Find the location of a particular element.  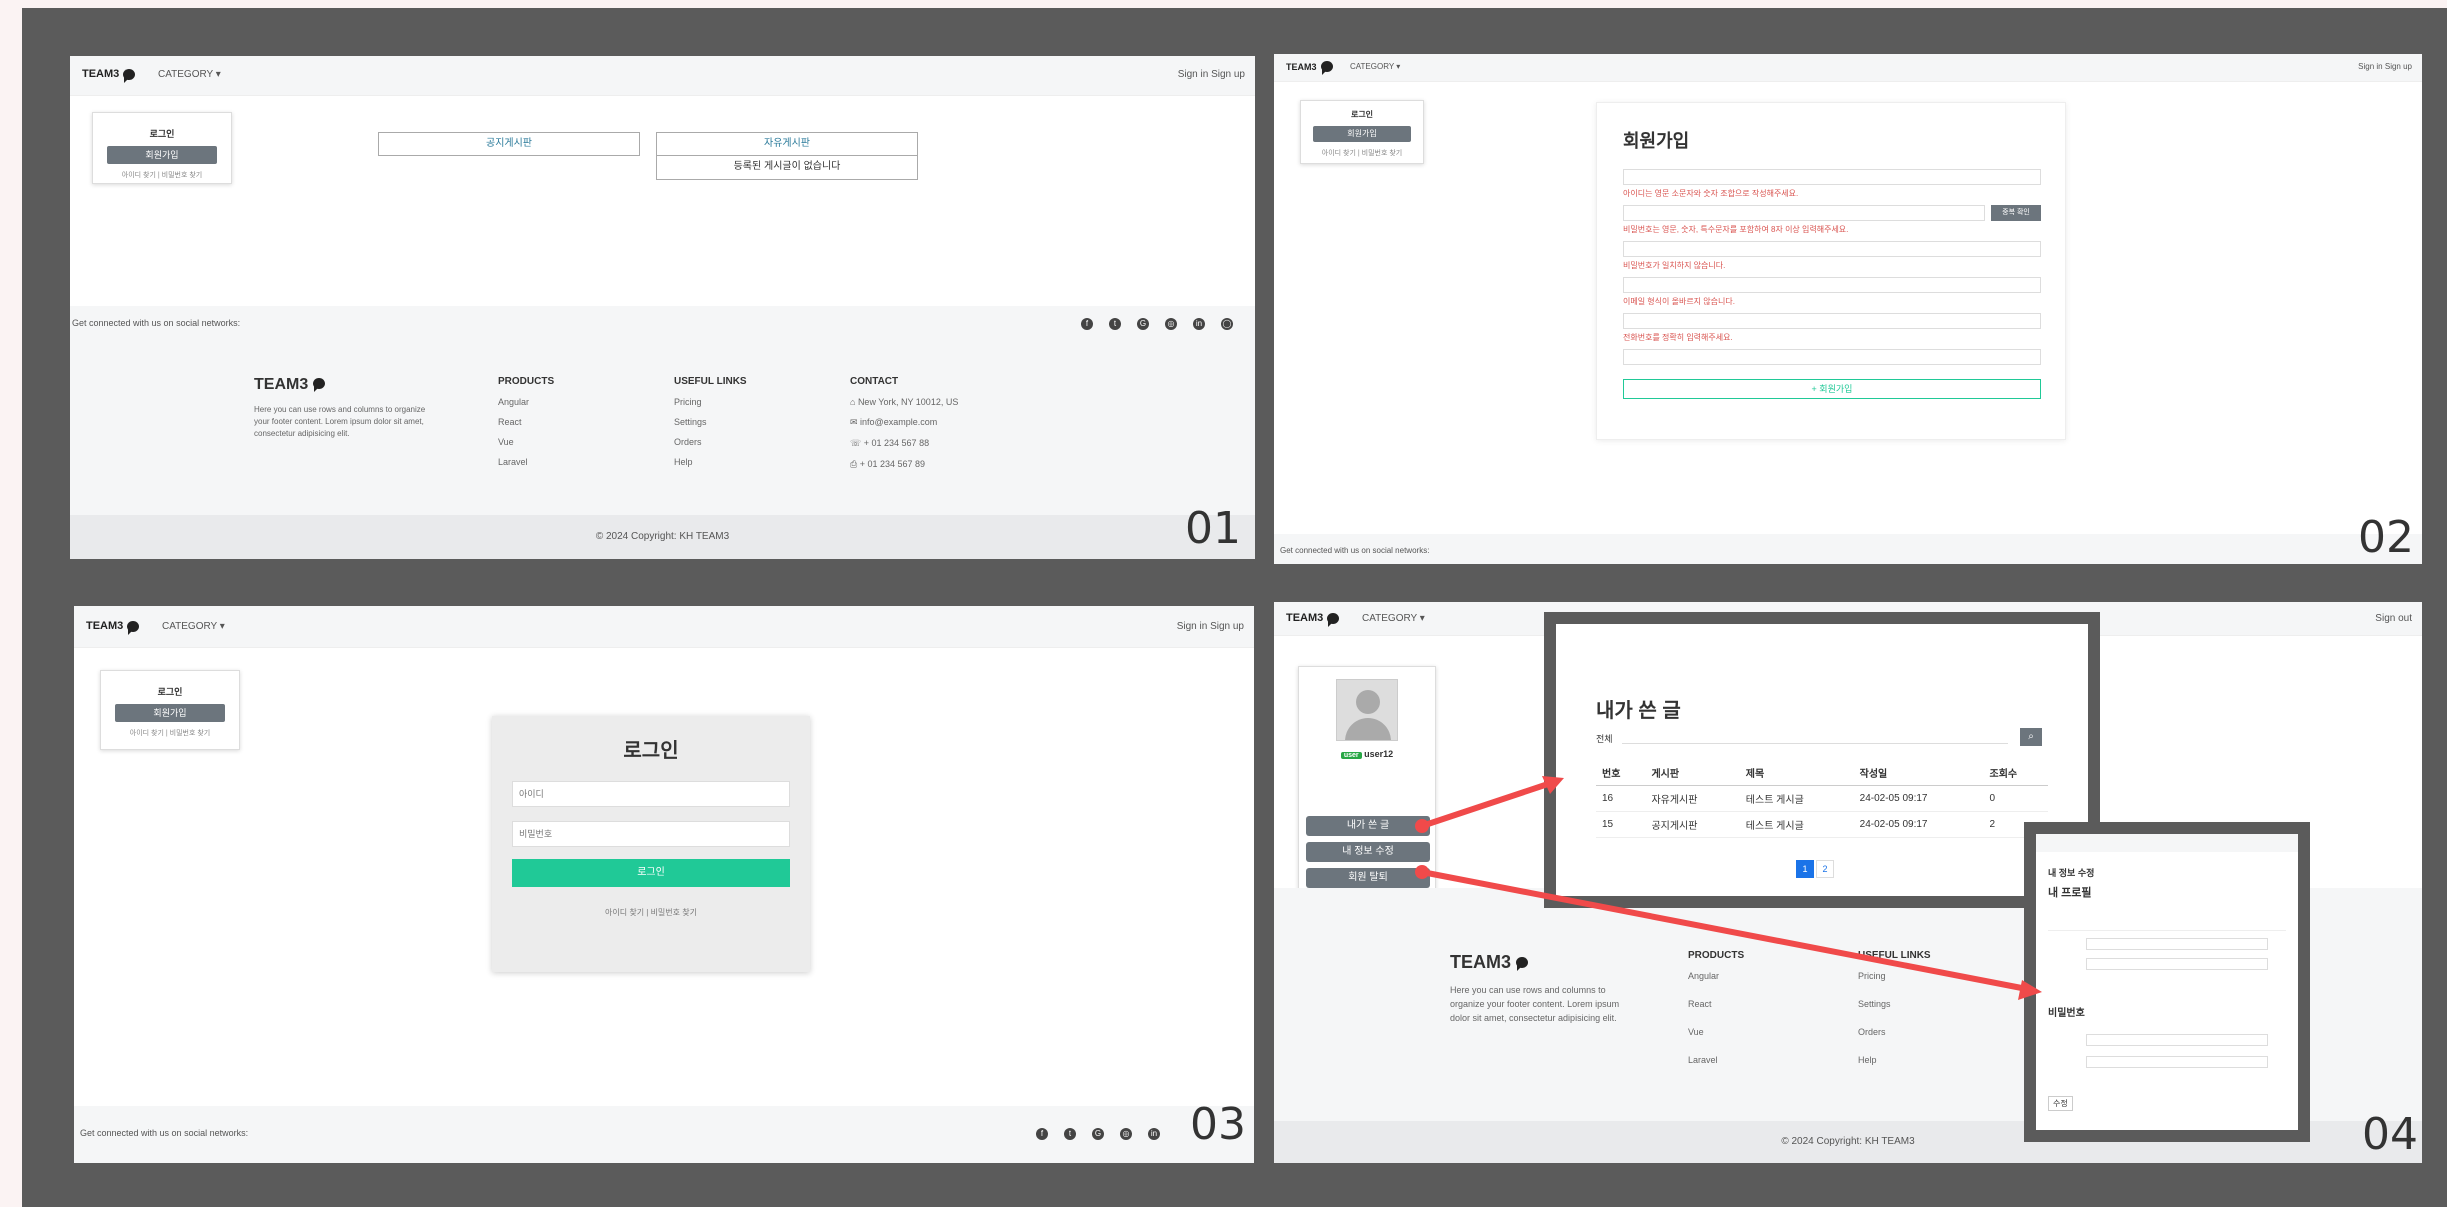

phone-input is located at coordinates (1832, 357).